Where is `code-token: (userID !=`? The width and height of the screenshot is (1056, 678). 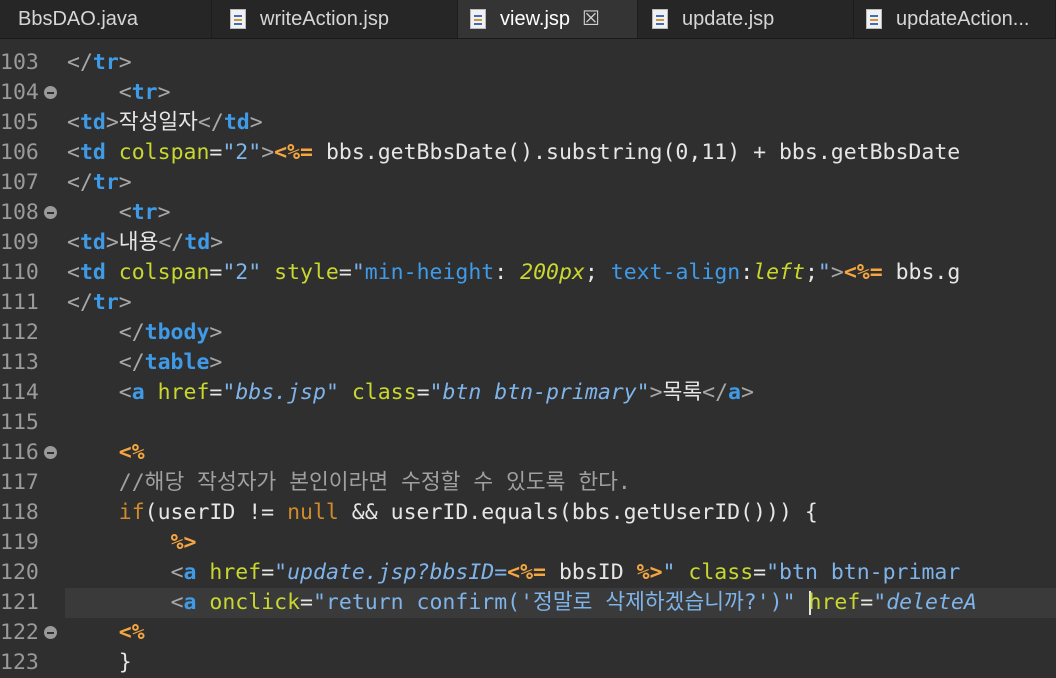 code-token: (userID != is located at coordinates (216, 512).